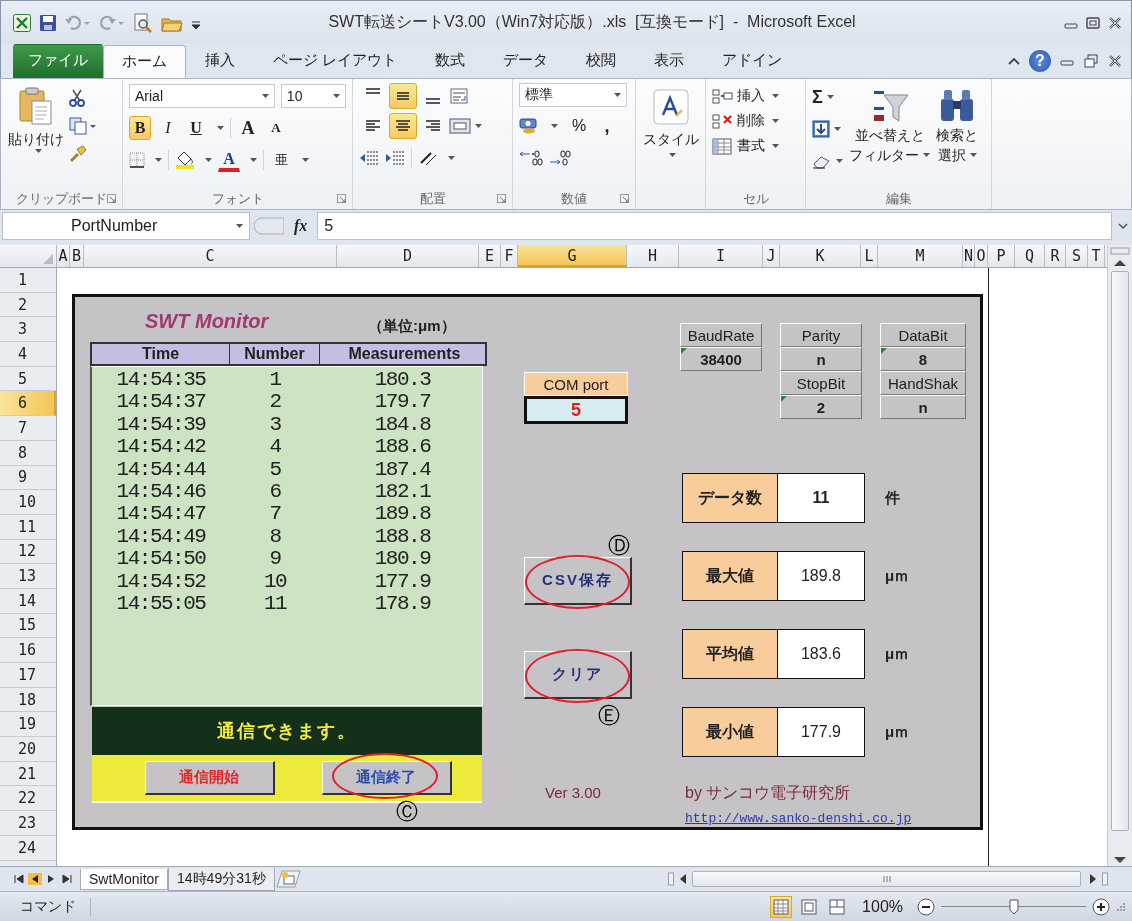 The image size is (1132, 921). What do you see at coordinates (572, 256) in the screenshot?
I see `column-header: G` at bounding box center [572, 256].